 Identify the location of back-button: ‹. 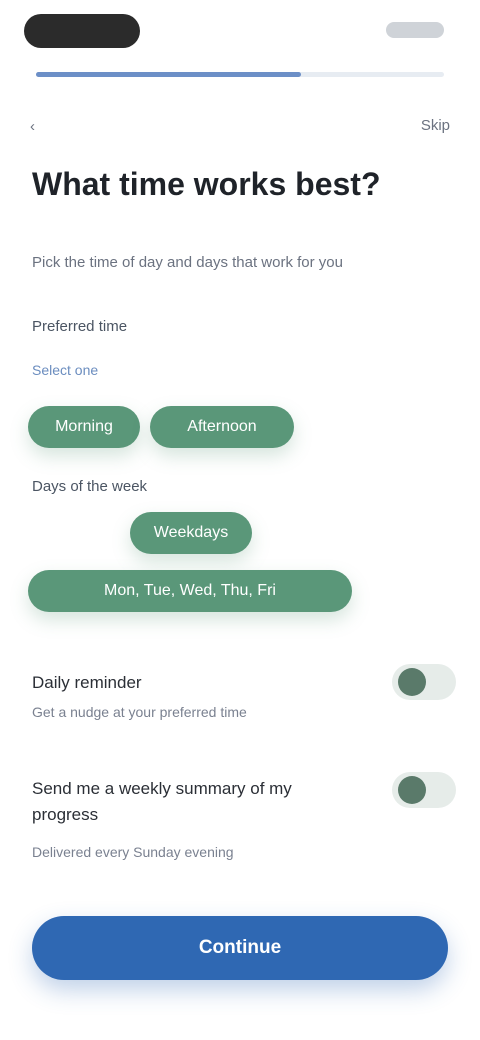
(60, 126).